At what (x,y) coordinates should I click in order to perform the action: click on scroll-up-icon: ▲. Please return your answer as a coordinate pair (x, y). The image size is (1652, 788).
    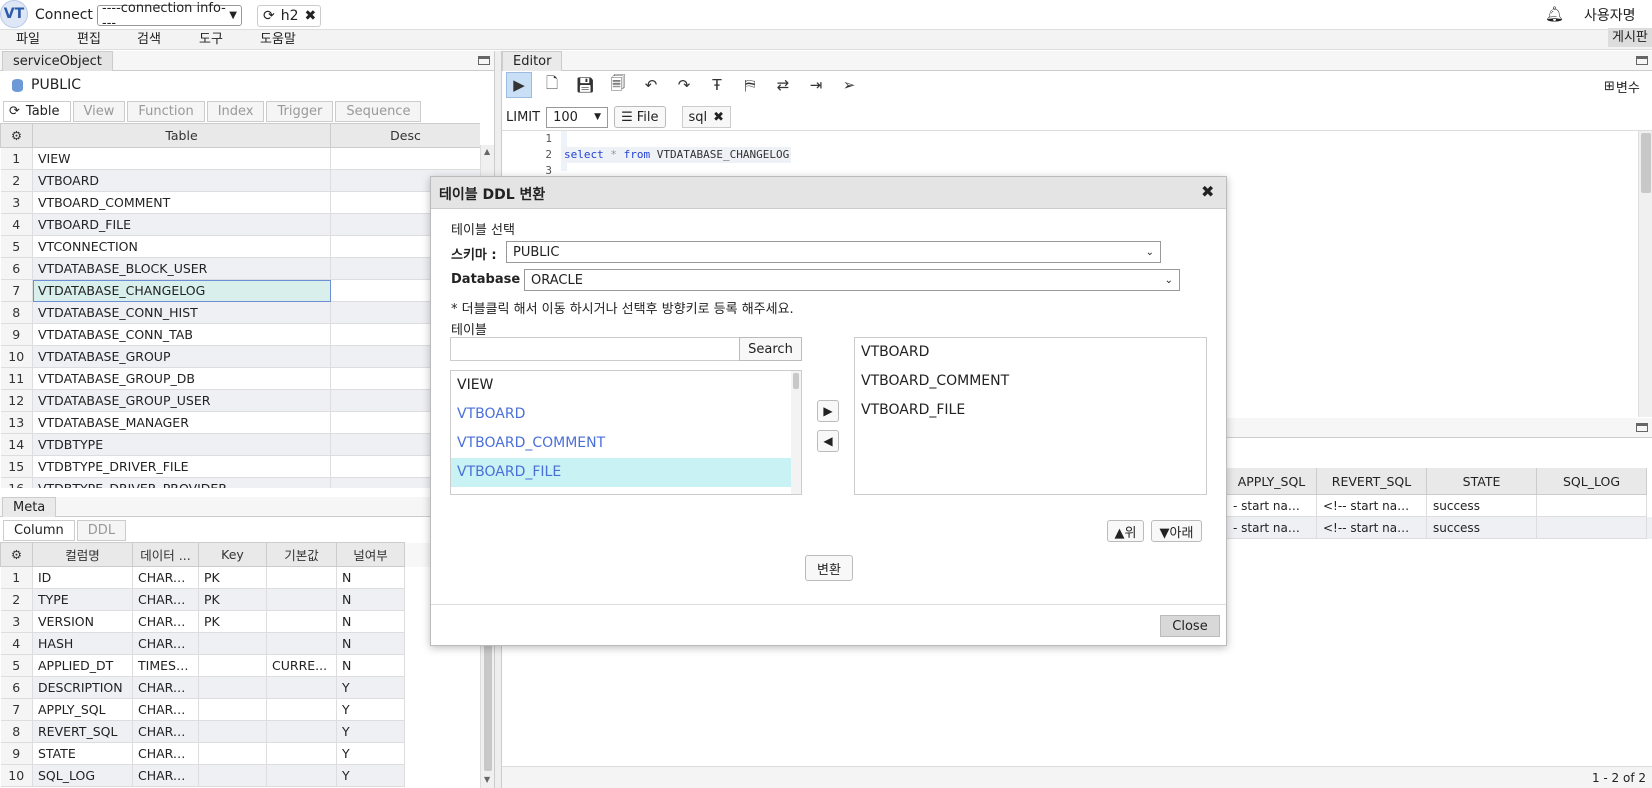
    Looking at the image, I should click on (487, 151).